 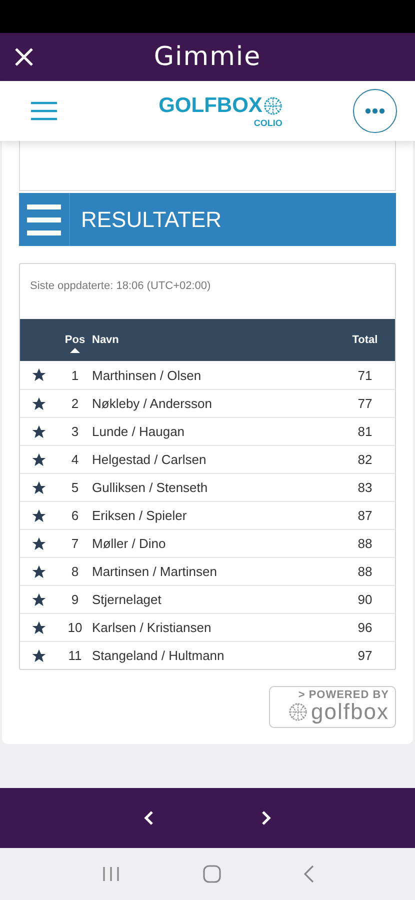 I want to click on chevron-right-icon, so click(x=266, y=818).